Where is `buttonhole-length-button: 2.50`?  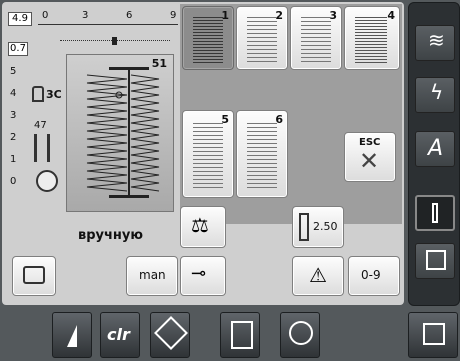 buttonhole-length-button: 2.50 is located at coordinates (318, 227).